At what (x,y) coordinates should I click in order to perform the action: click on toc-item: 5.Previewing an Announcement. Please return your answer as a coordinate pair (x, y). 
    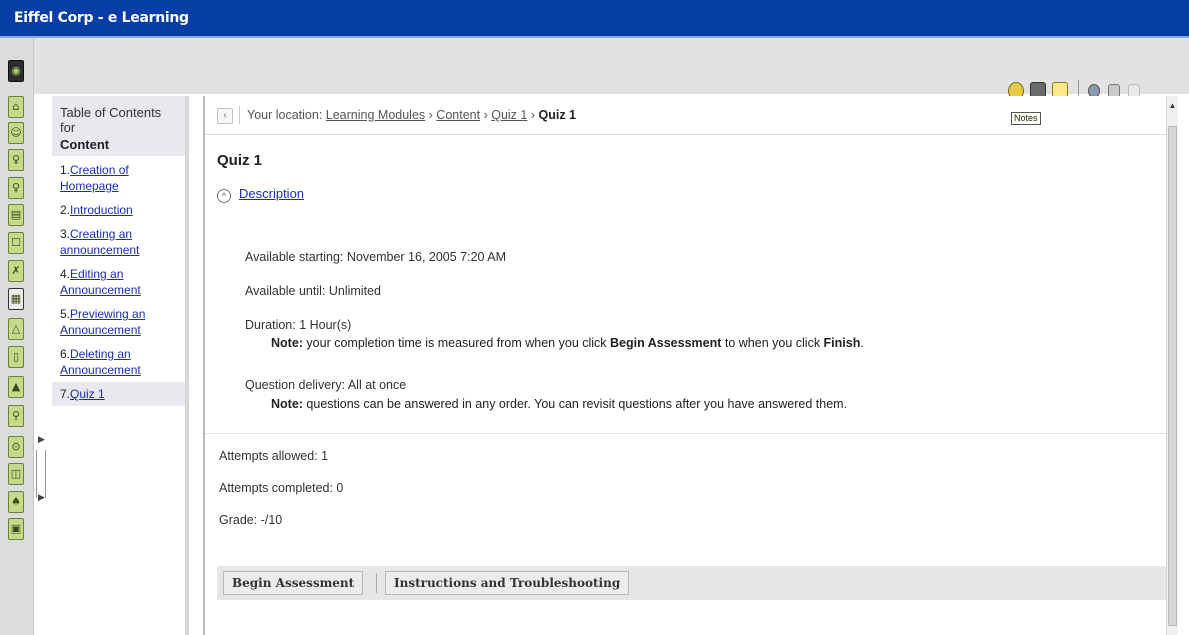
    Looking at the image, I should click on (118, 322).